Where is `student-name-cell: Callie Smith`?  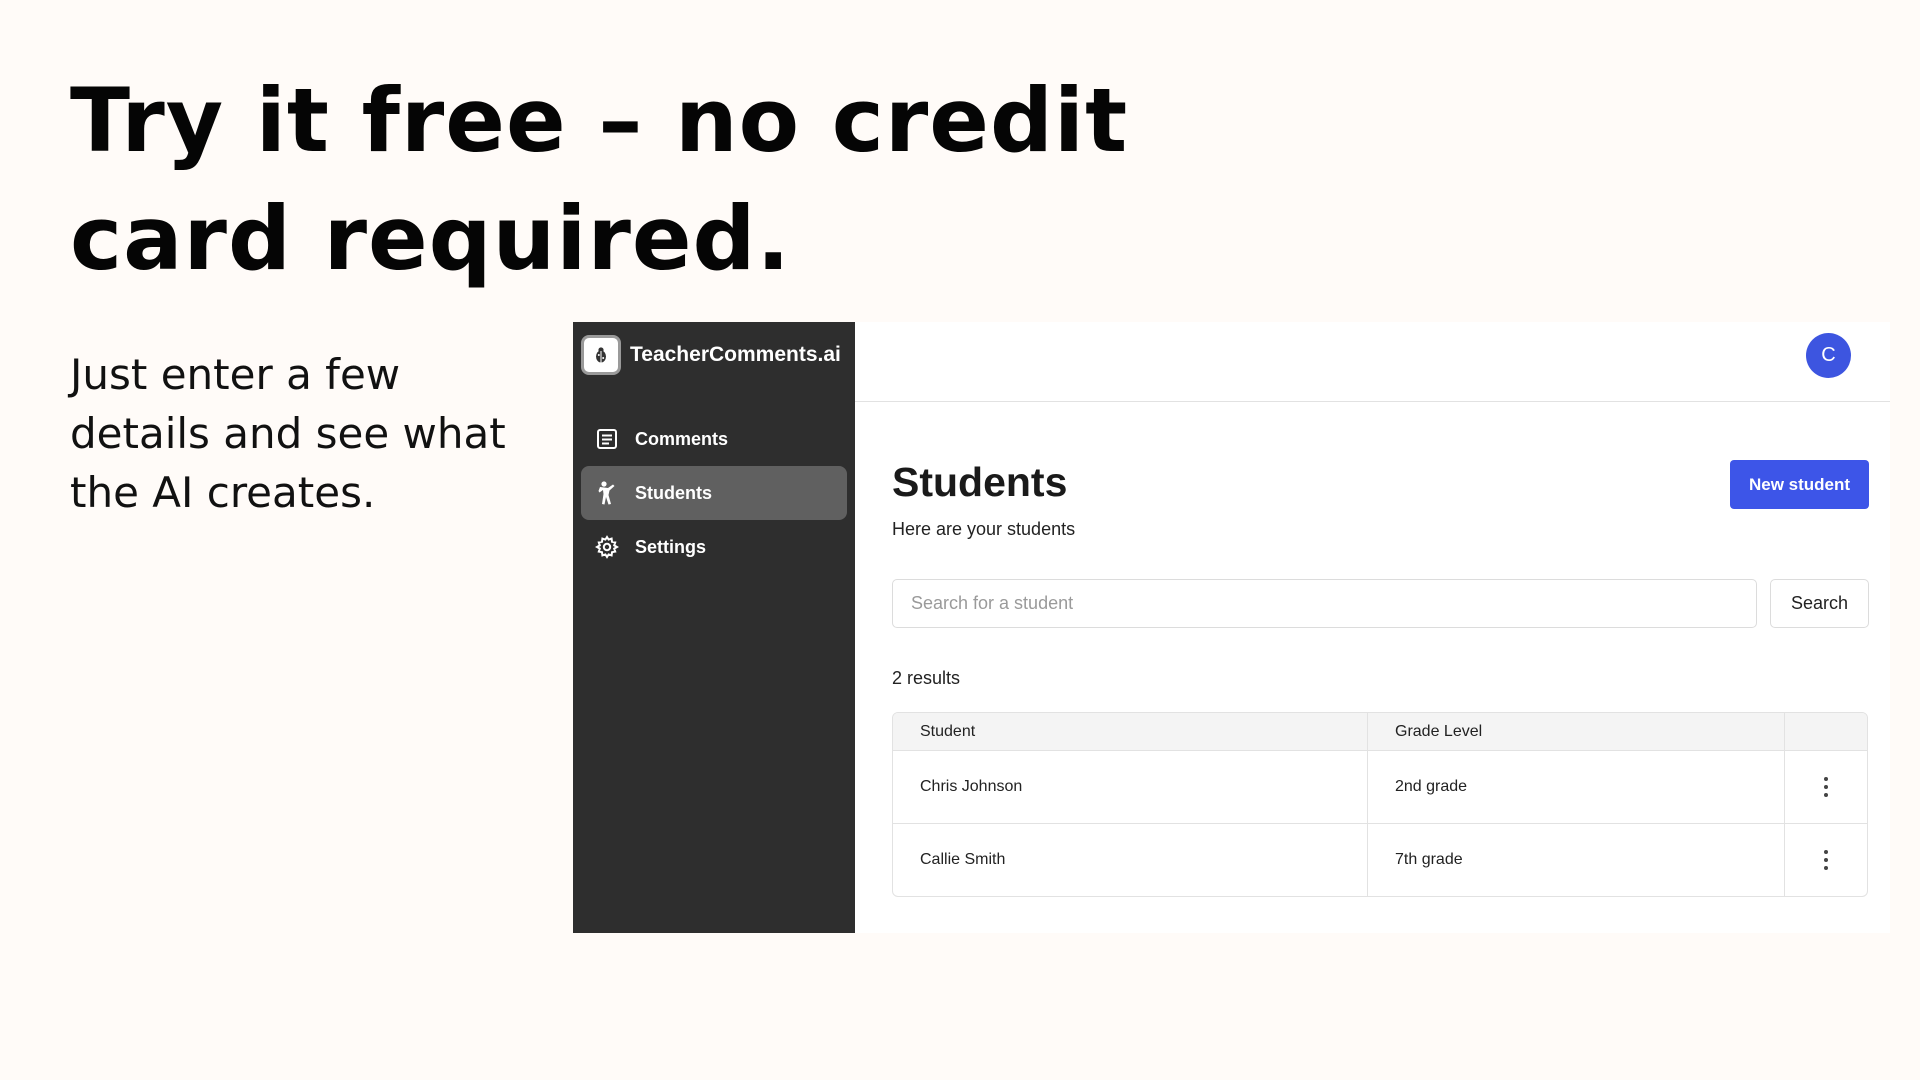
student-name-cell: Callie Smith is located at coordinates (1130, 860).